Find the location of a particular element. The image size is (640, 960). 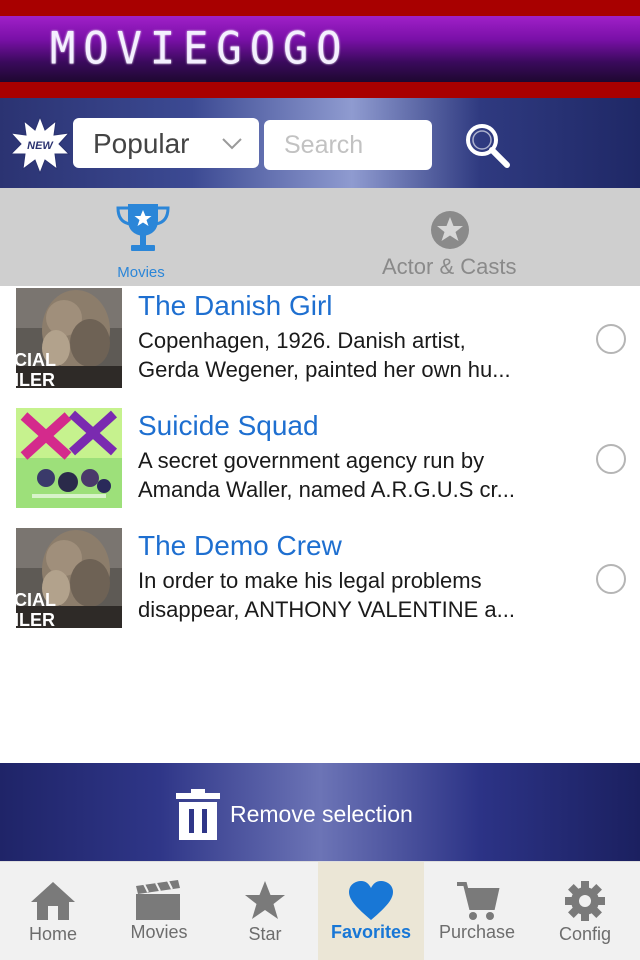

trash-icon is located at coordinates (198, 814).